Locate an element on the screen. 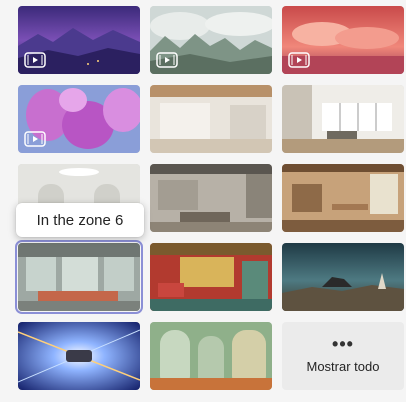  background-tile-green-arches is located at coordinates (211, 356).